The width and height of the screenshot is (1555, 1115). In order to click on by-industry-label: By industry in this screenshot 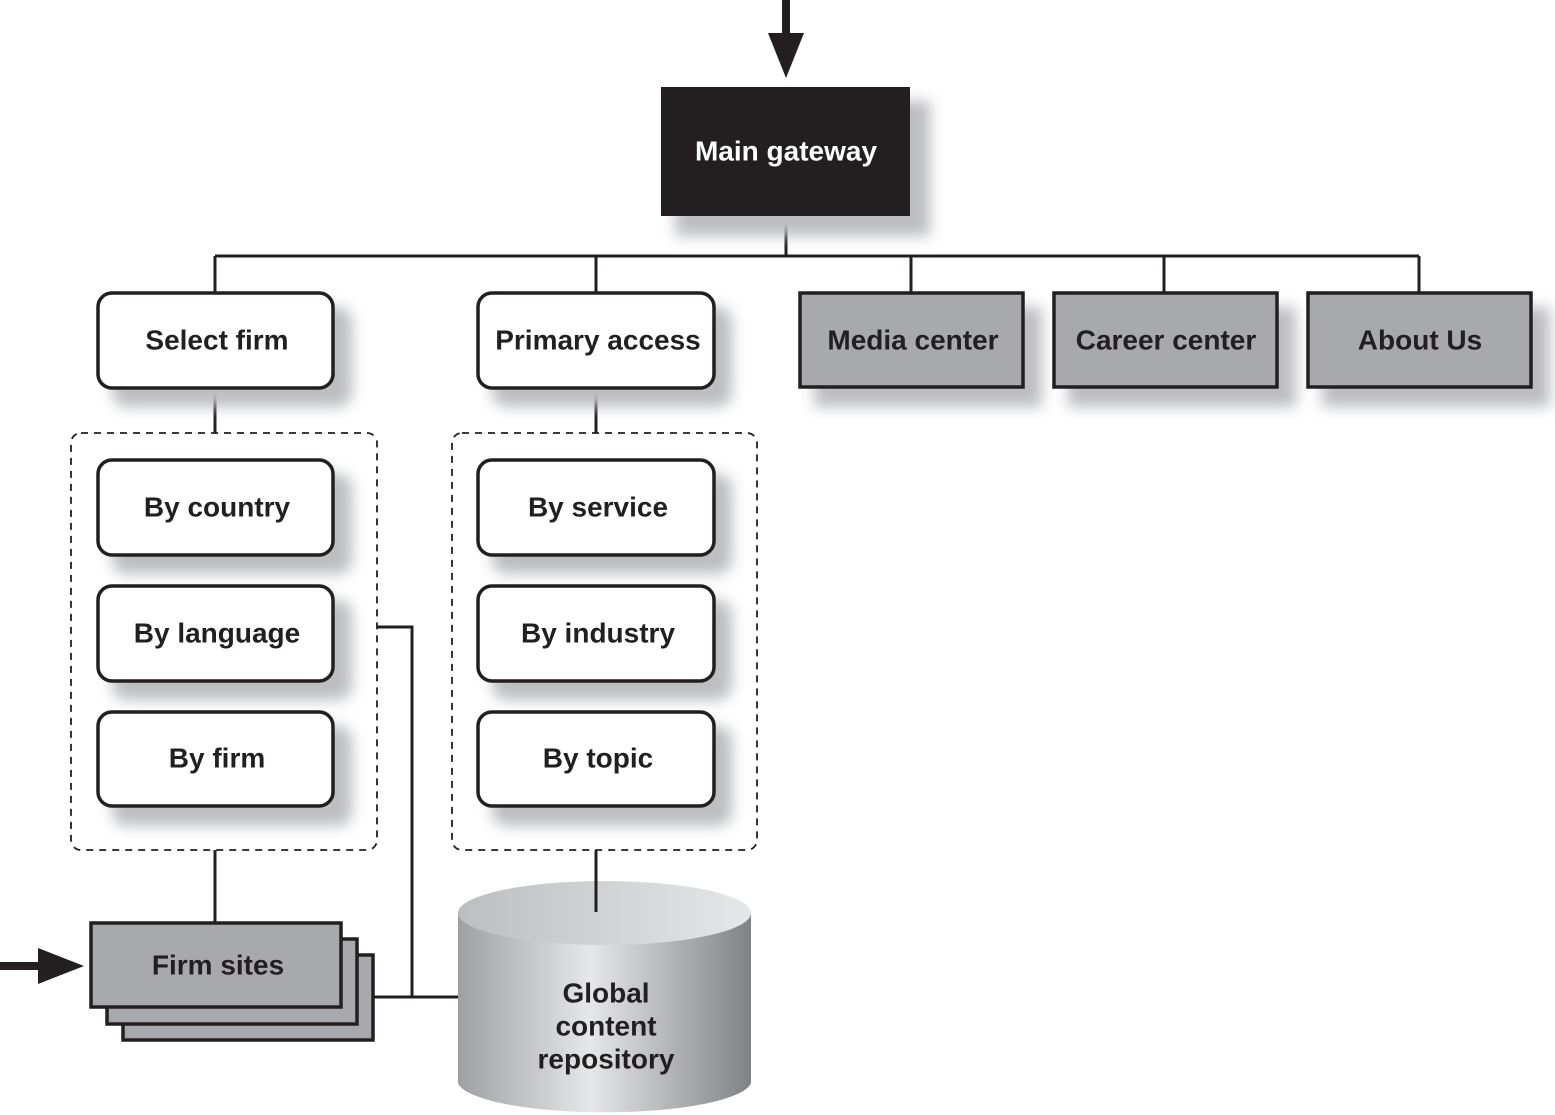, I will do `click(598, 632)`.